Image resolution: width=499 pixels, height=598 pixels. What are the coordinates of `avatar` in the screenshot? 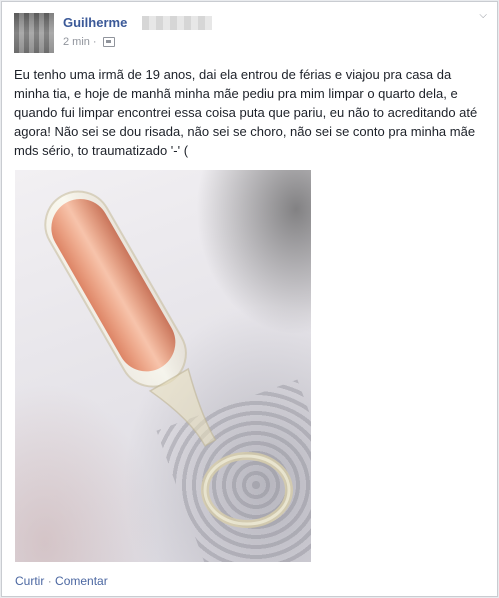 It's located at (34, 33).